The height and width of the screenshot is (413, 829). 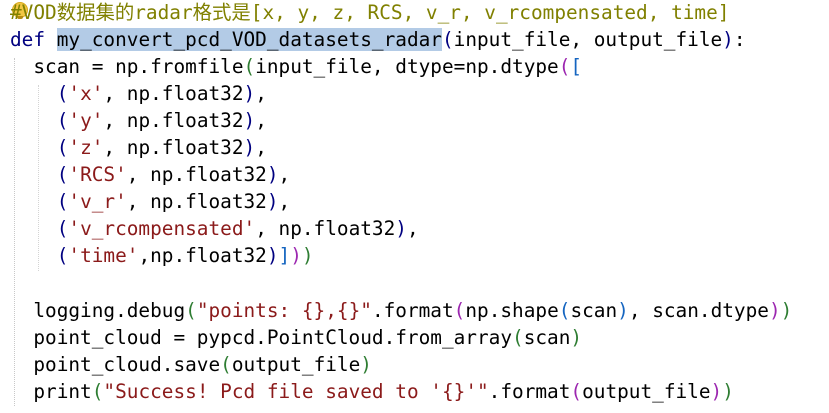 I want to click on print-string: "Success! Pcd file saved to '{}'", so click(x=296, y=391).